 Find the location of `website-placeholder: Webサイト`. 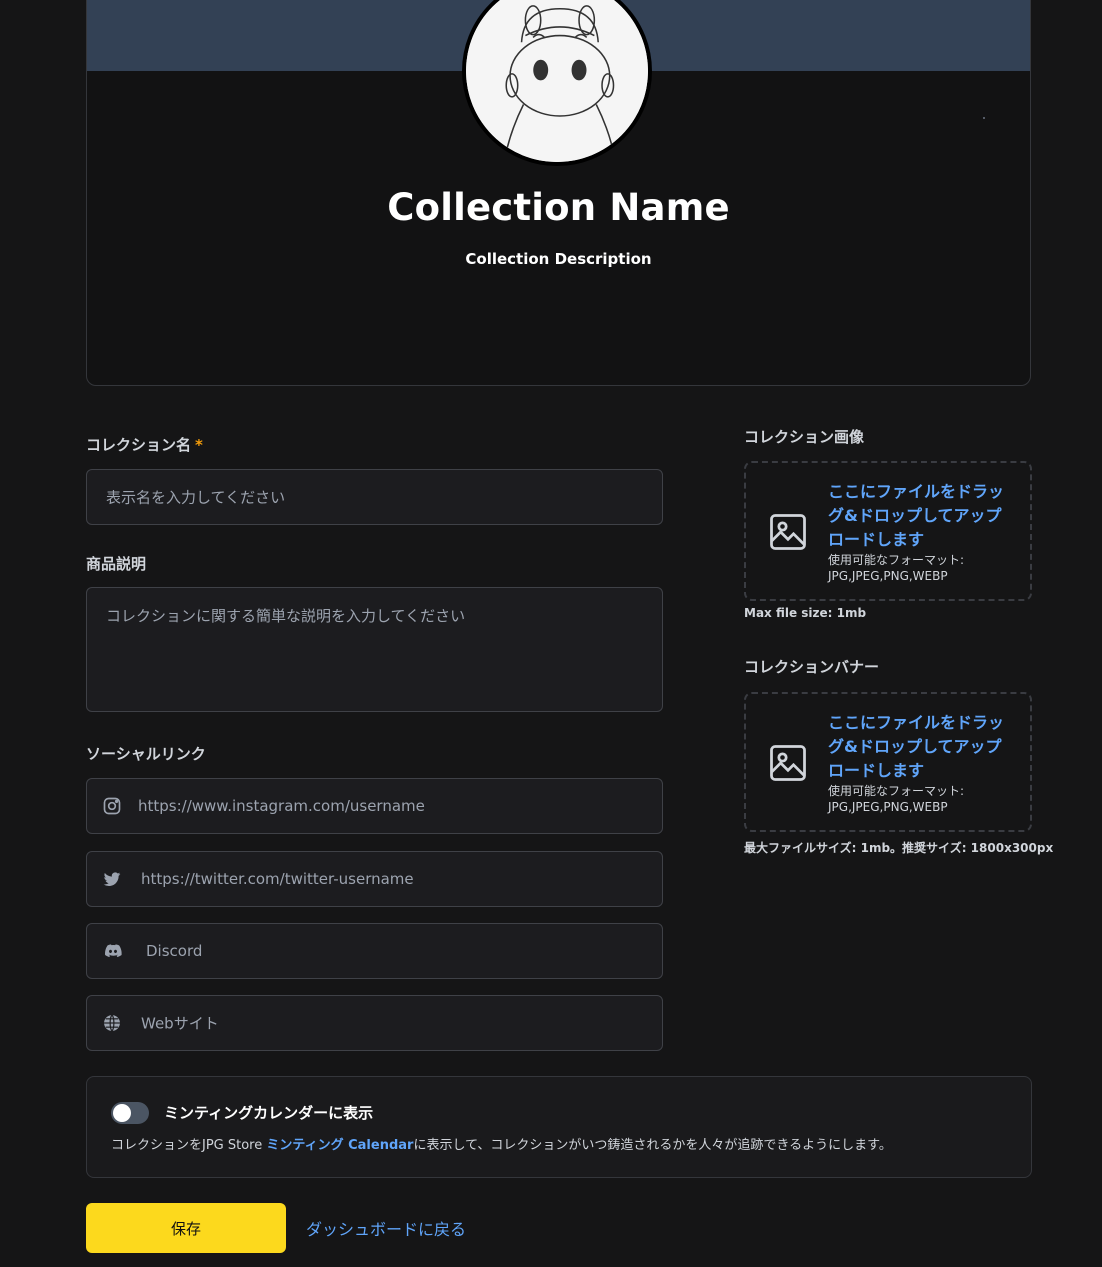

website-placeholder: Webサイト is located at coordinates (180, 1023).